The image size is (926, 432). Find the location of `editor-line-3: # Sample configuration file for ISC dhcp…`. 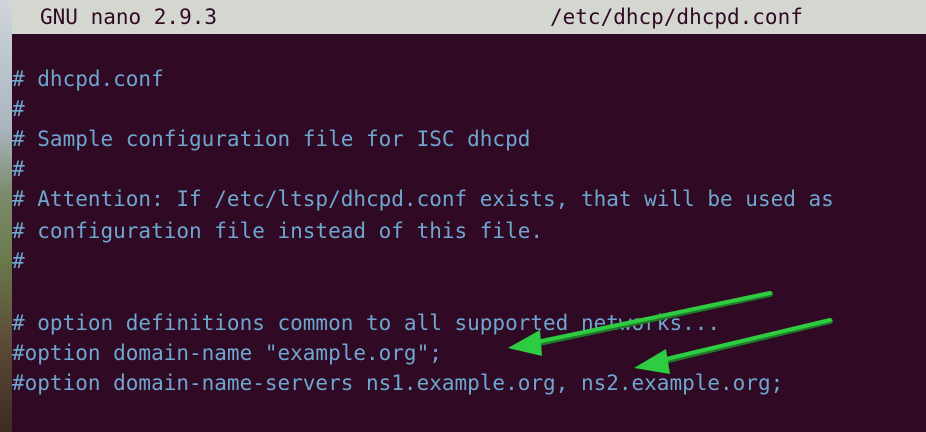

editor-line-3: # Sample configuration file for ISC dhcp… is located at coordinates (271, 139).